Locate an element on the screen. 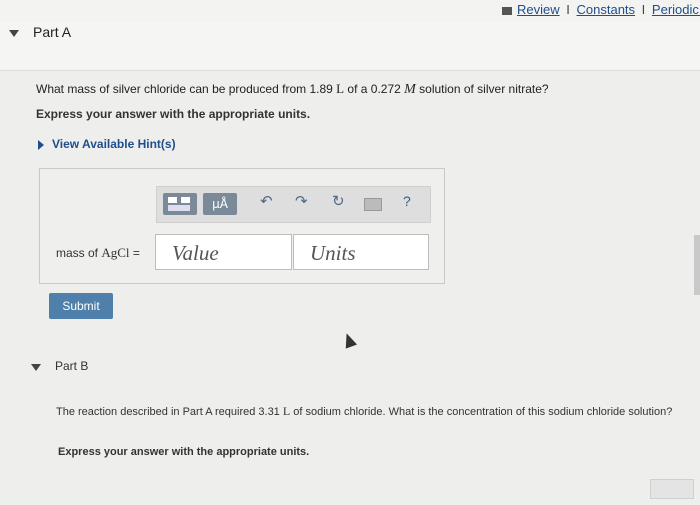  units-placeholder: Units is located at coordinates (333, 253).